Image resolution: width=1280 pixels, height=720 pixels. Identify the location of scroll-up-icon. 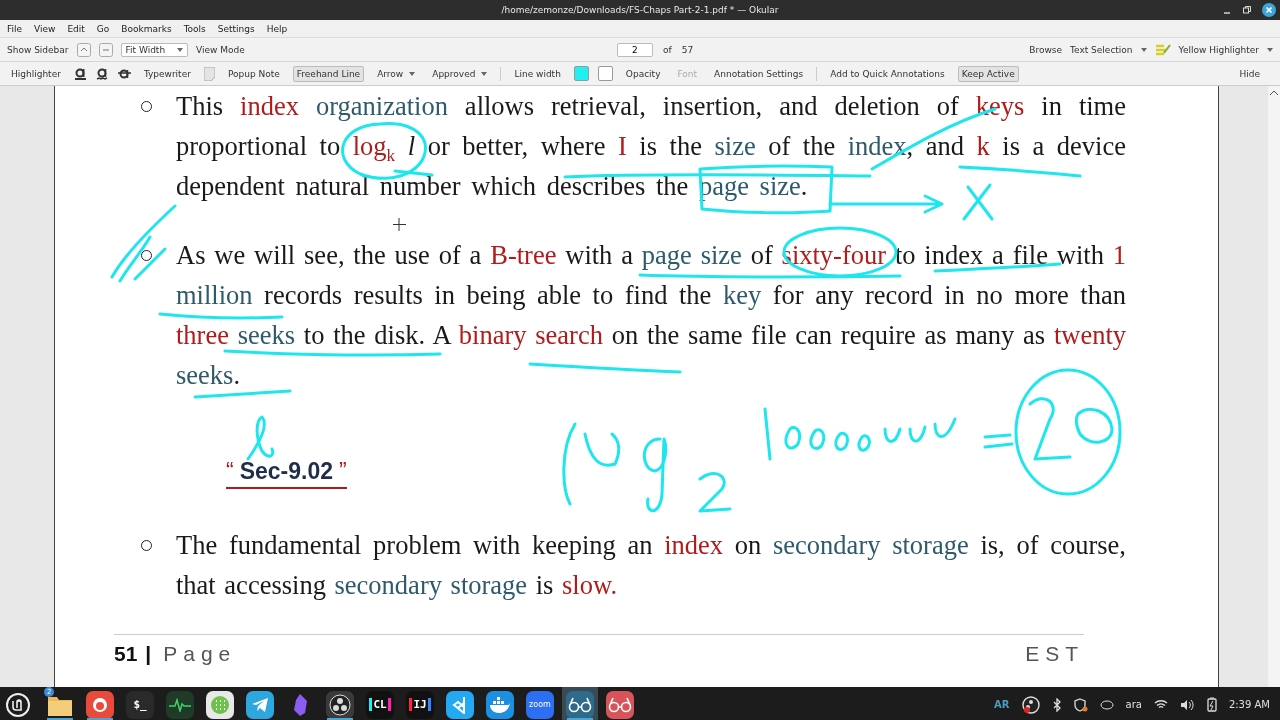
(1274, 93).